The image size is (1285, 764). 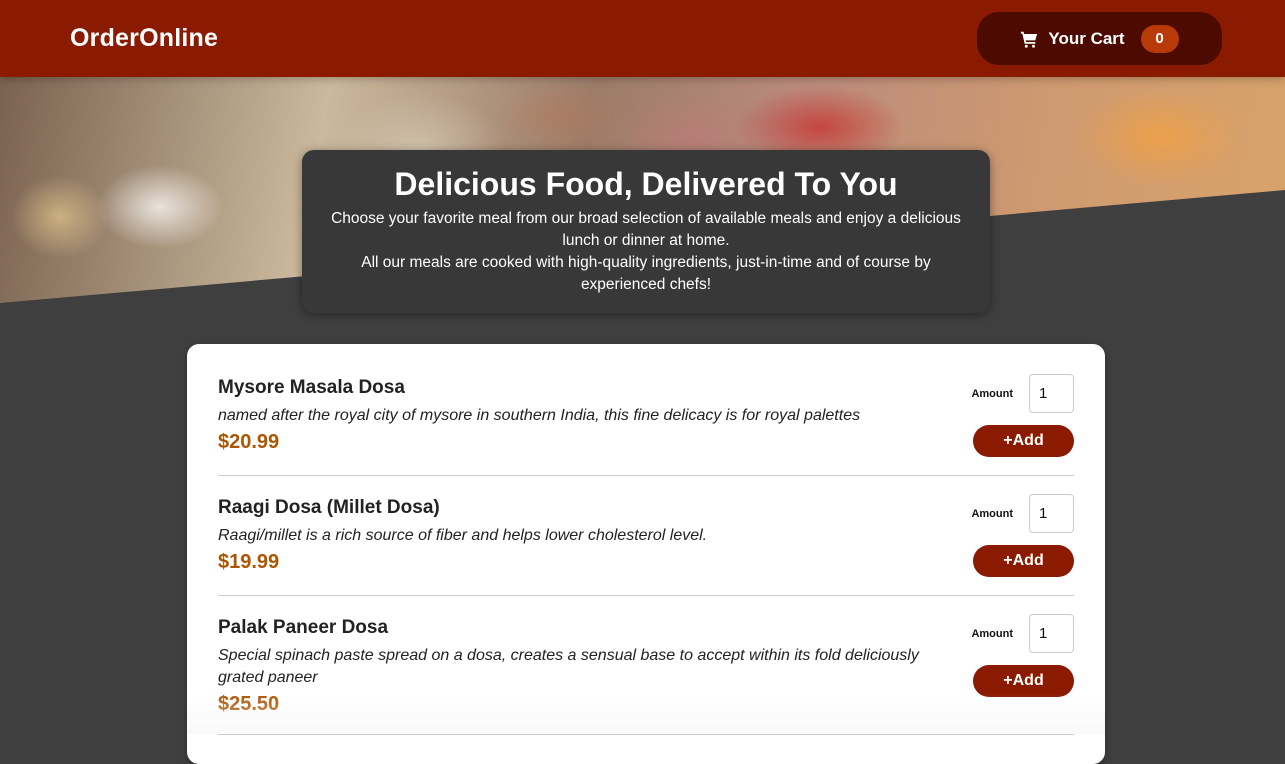 What do you see at coordinates (642, 38) in the screenshot?
I see `top-header: OrderOnline Your Cart 0` at bounding box center [642, 38].